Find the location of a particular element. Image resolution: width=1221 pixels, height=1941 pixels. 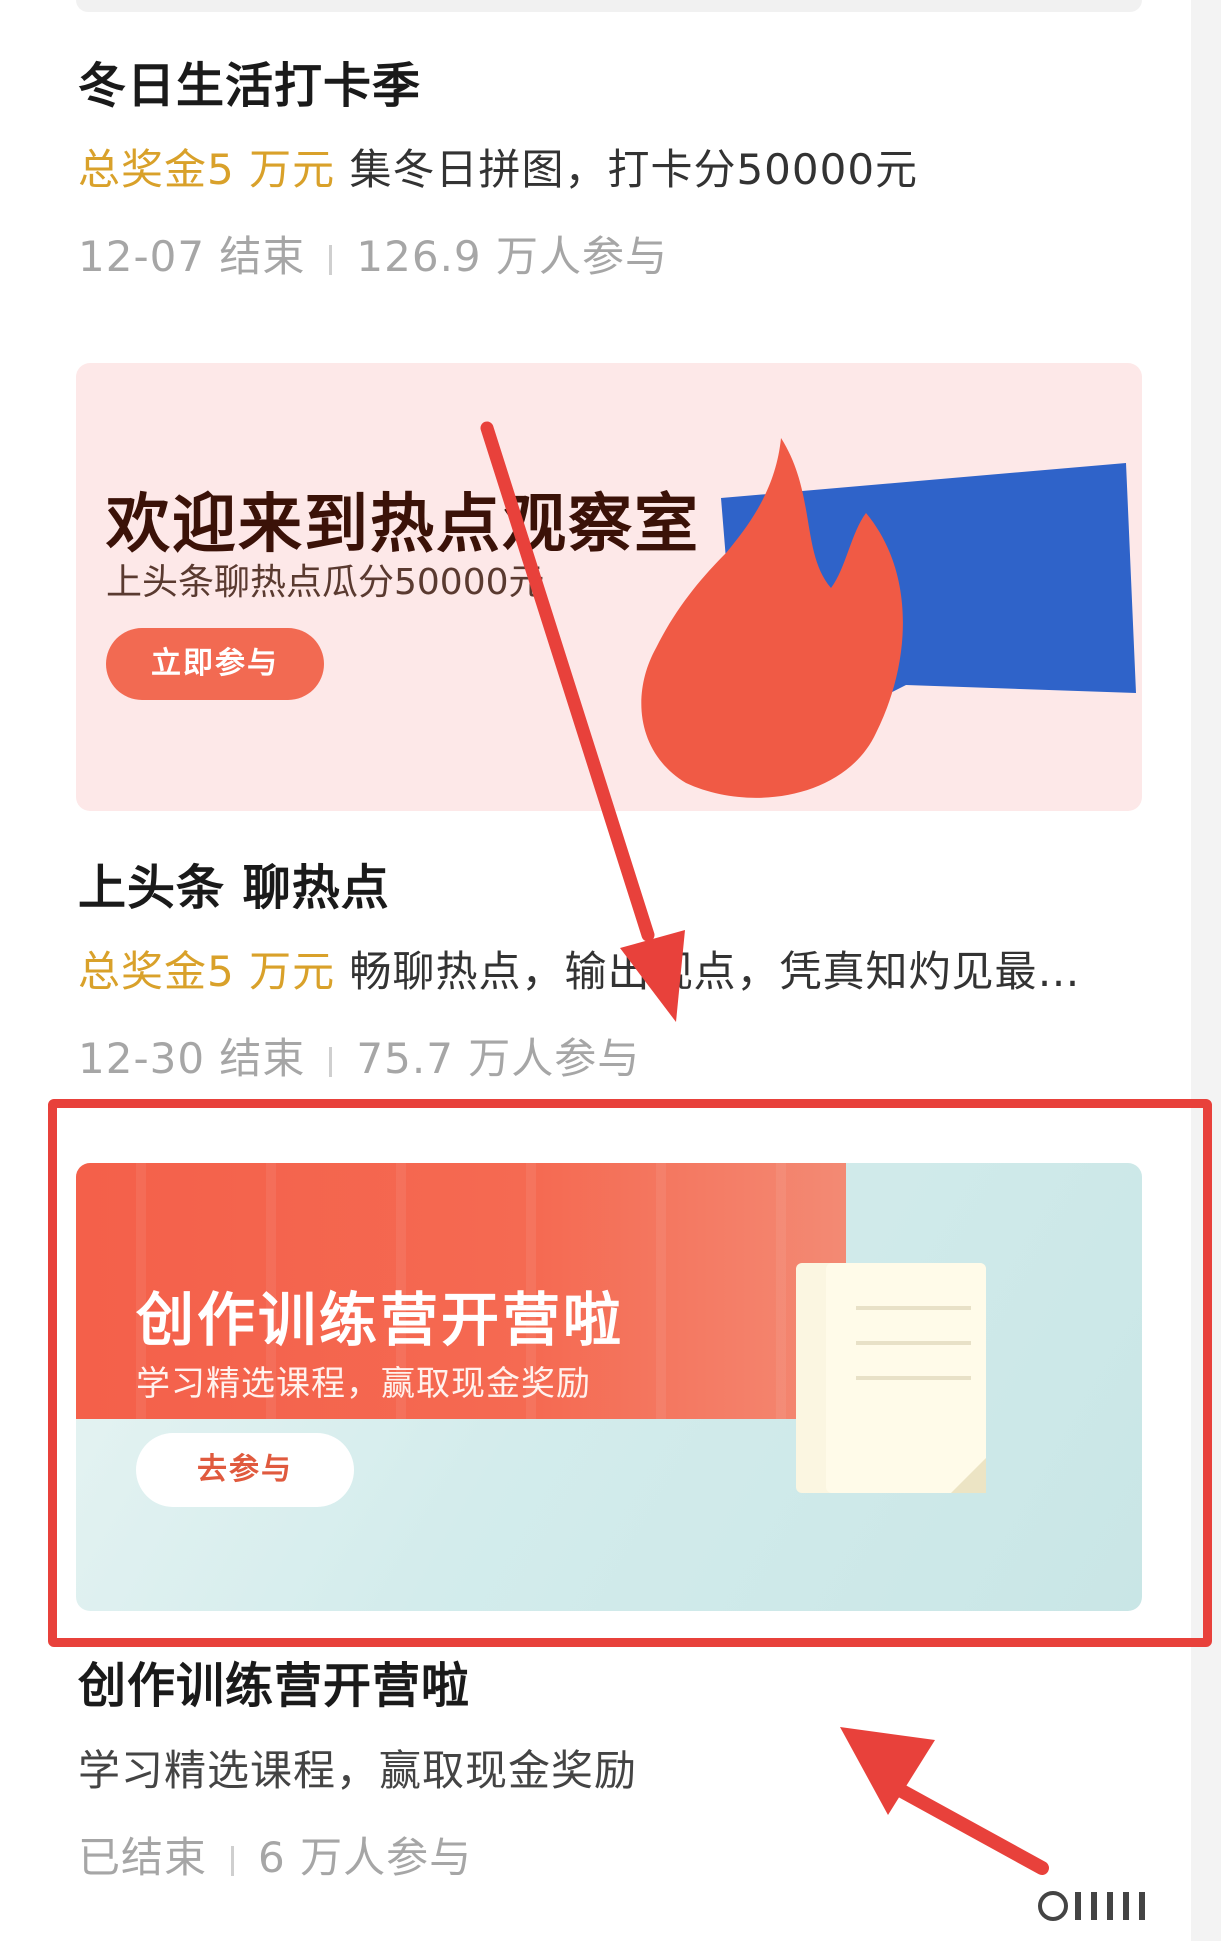

watermark-icons is located at coordinates (1091, 1906).